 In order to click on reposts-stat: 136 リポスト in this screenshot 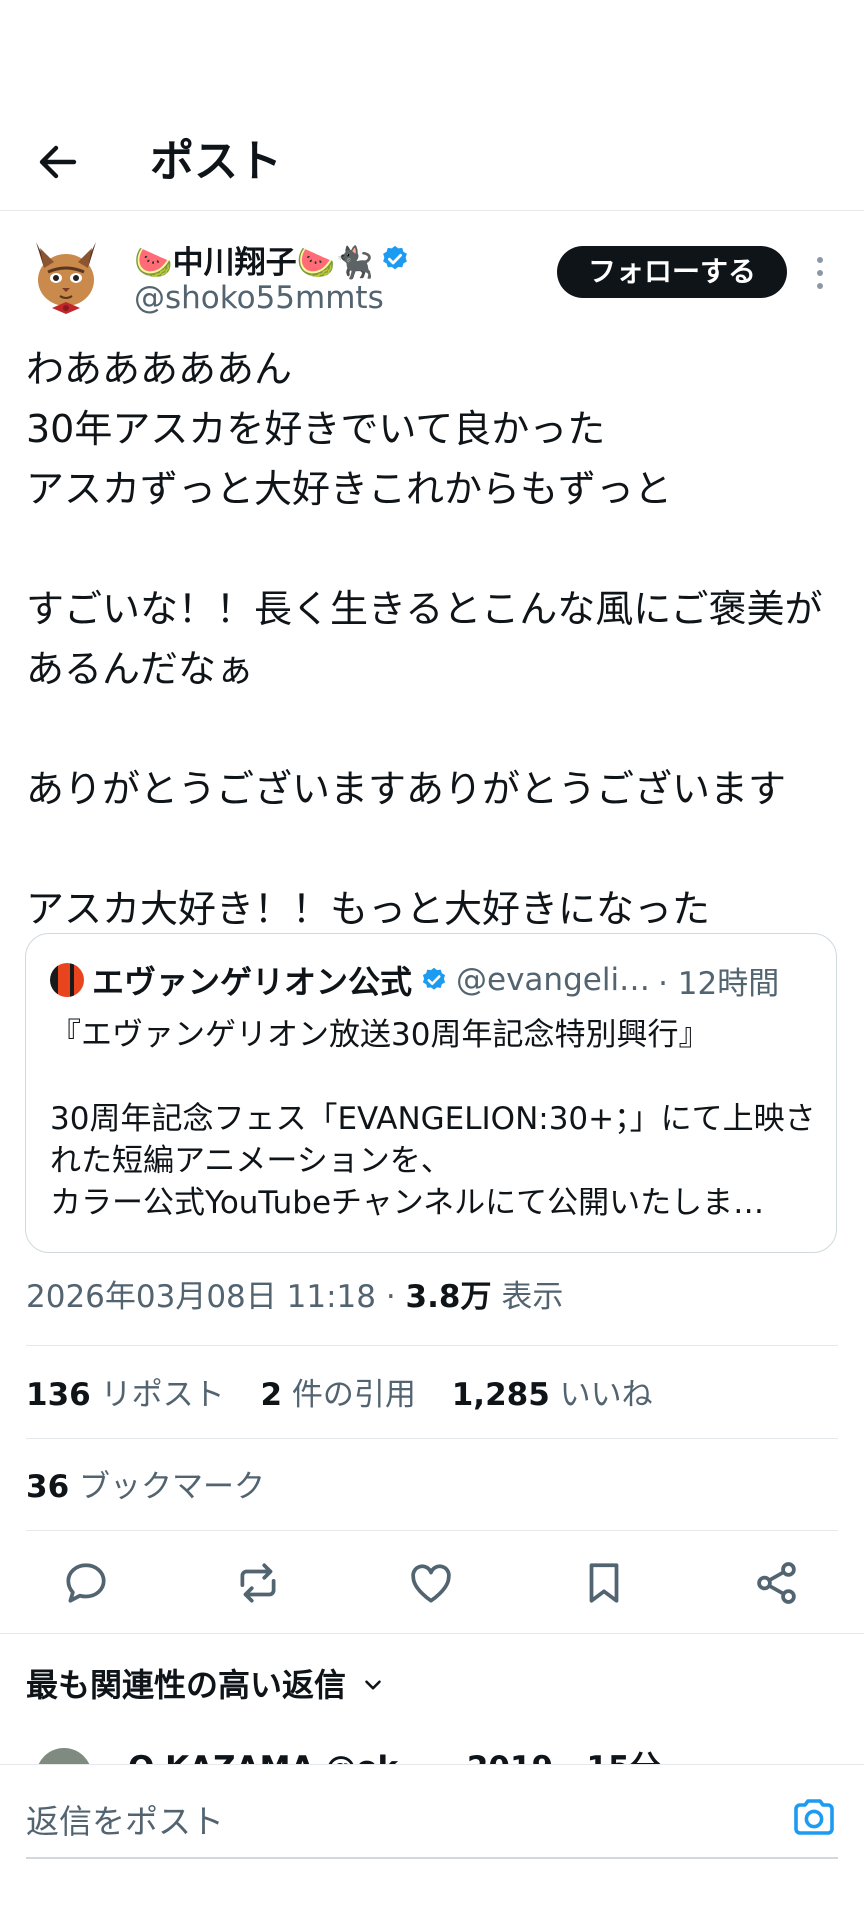, I will do `click(138, 1395)`.